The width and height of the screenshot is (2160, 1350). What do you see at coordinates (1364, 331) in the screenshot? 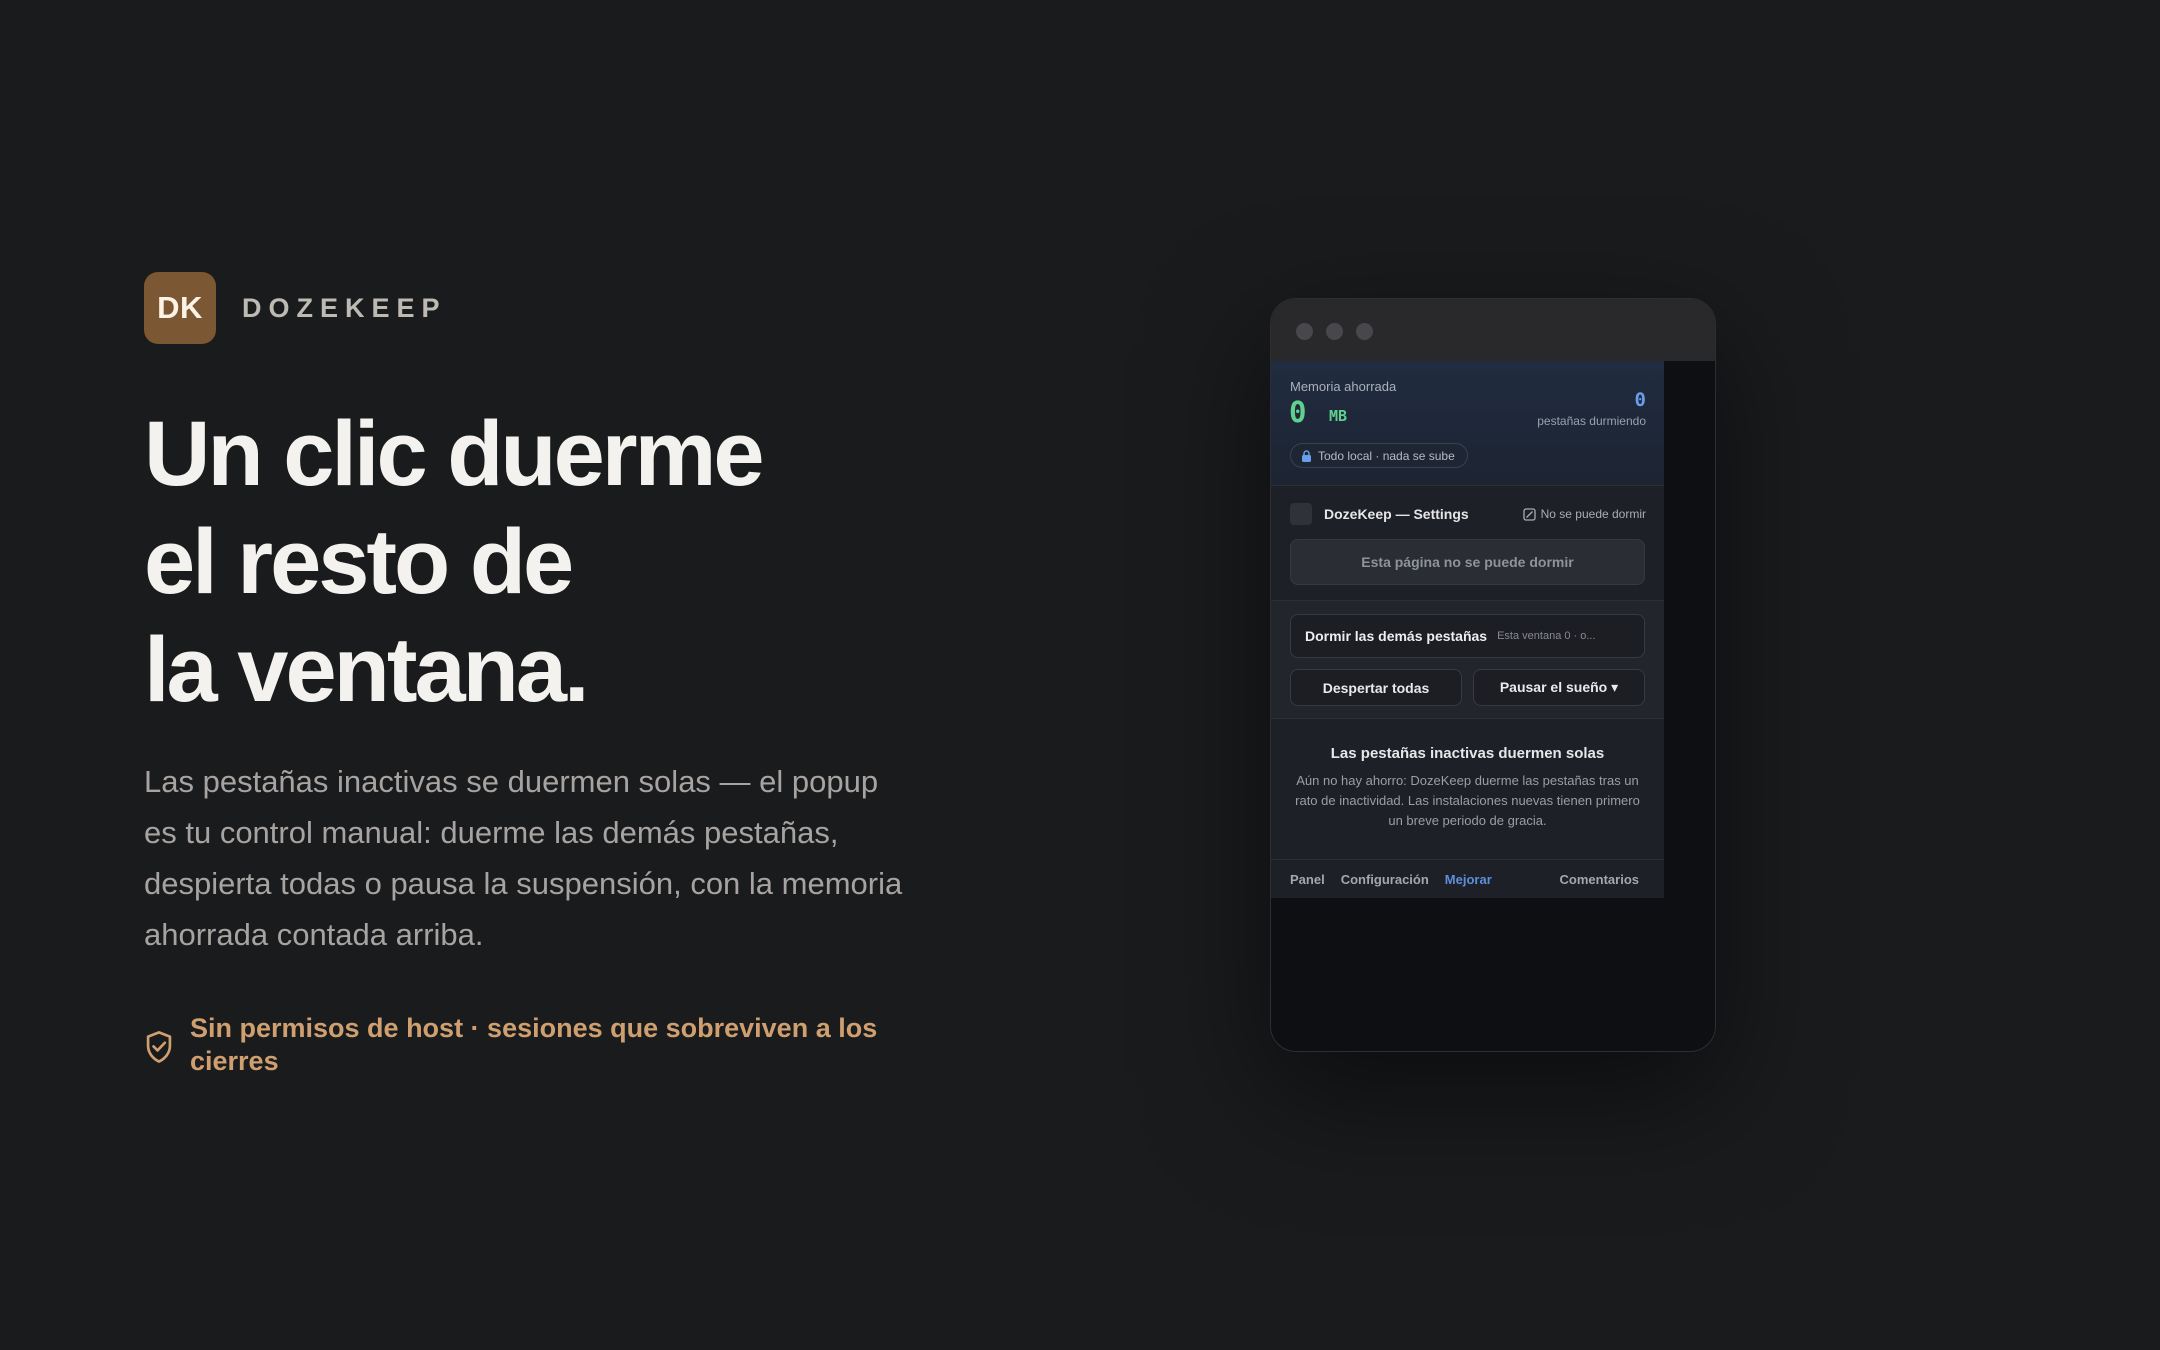
I see `maximize-dot` at bounding box center [1364, 331].